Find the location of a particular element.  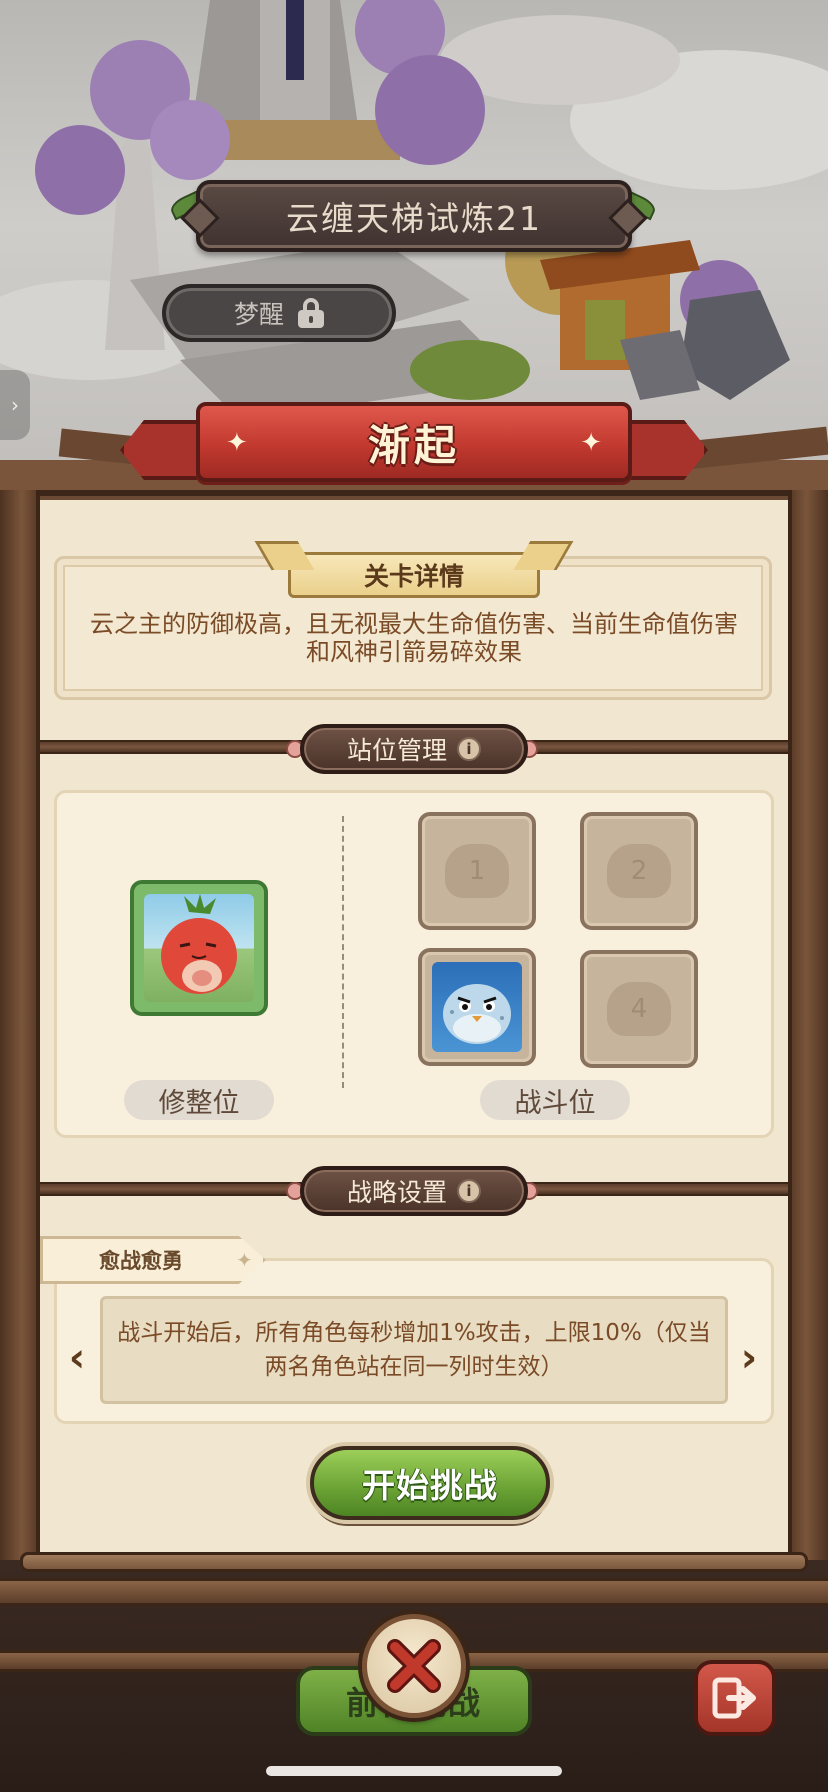

formation-header: 站位管理 i is located at coordinates (414, 749).